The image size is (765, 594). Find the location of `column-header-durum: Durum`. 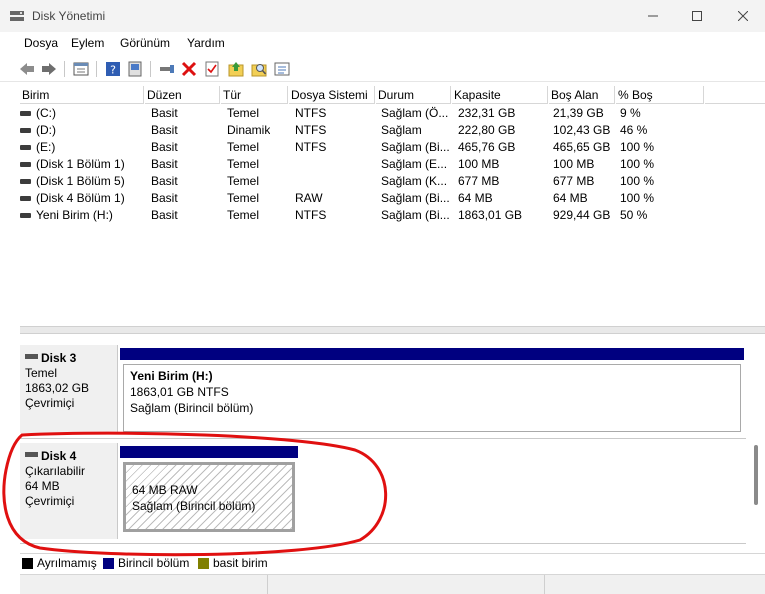

column-header-durum: Durum is located at coordinates (413, 95).